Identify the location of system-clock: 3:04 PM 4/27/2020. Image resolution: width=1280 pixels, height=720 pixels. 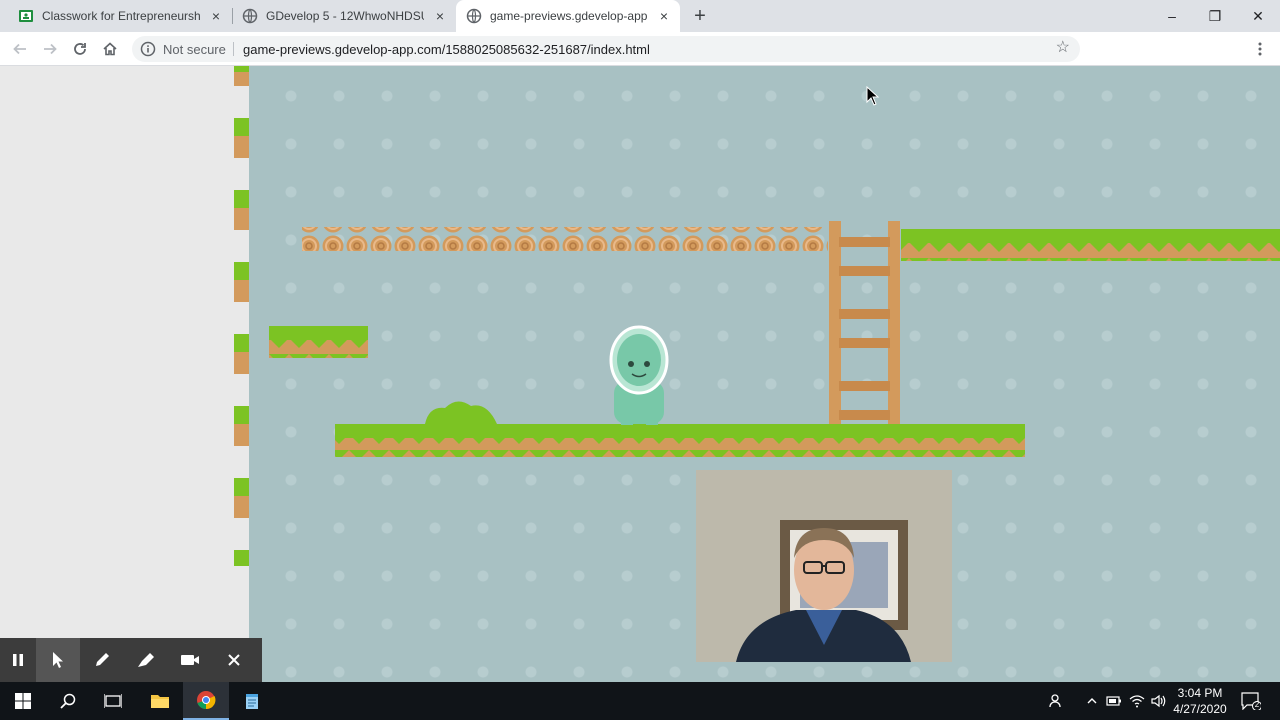
(1200, 701).